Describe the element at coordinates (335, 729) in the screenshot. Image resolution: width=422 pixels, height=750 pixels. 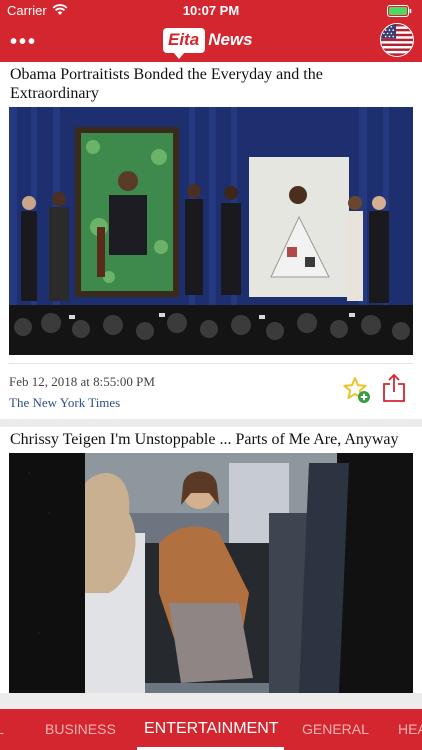
I see `tab-general: GENERAL` at that location.